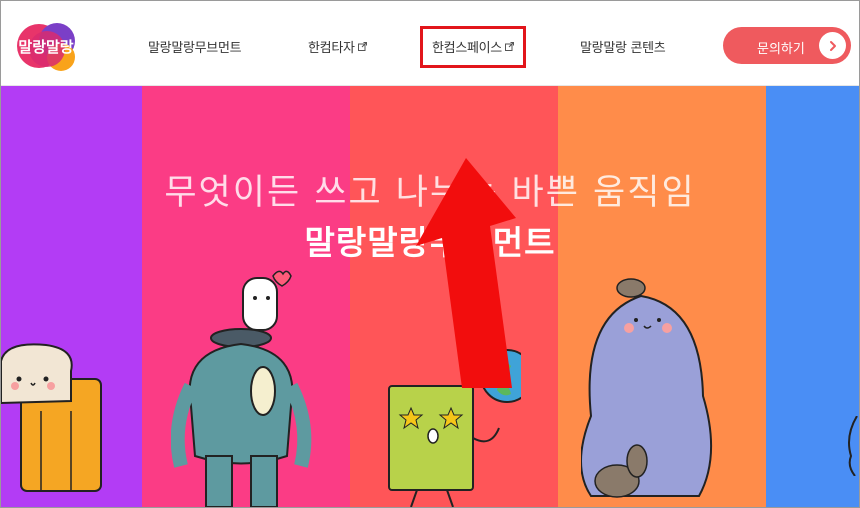 The height and width of the screenshot is (508, 860). I want to click on character-toast-illustration, so click(51, 417).